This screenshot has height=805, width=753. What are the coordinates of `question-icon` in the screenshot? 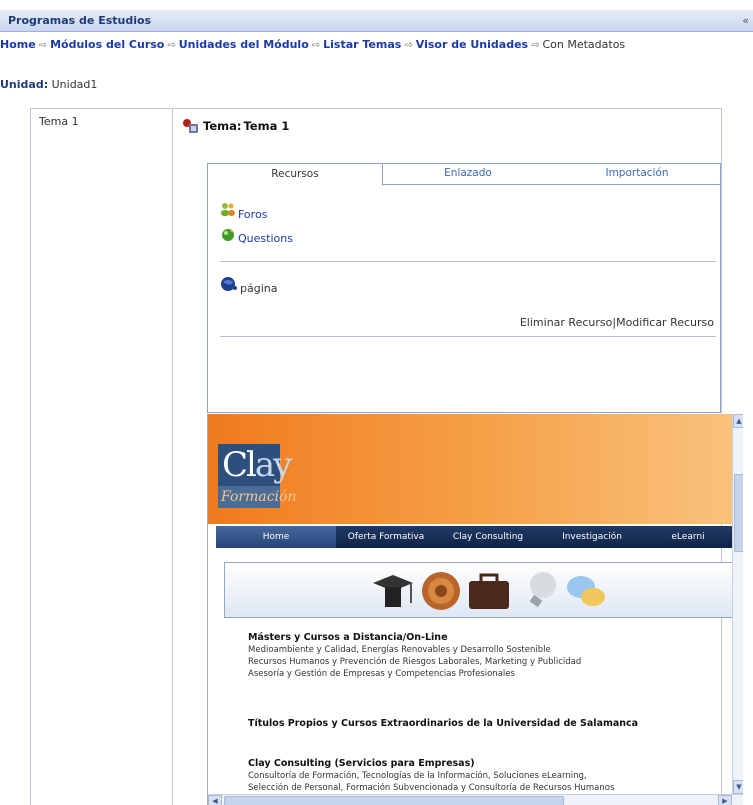 It's located at (228, 235).